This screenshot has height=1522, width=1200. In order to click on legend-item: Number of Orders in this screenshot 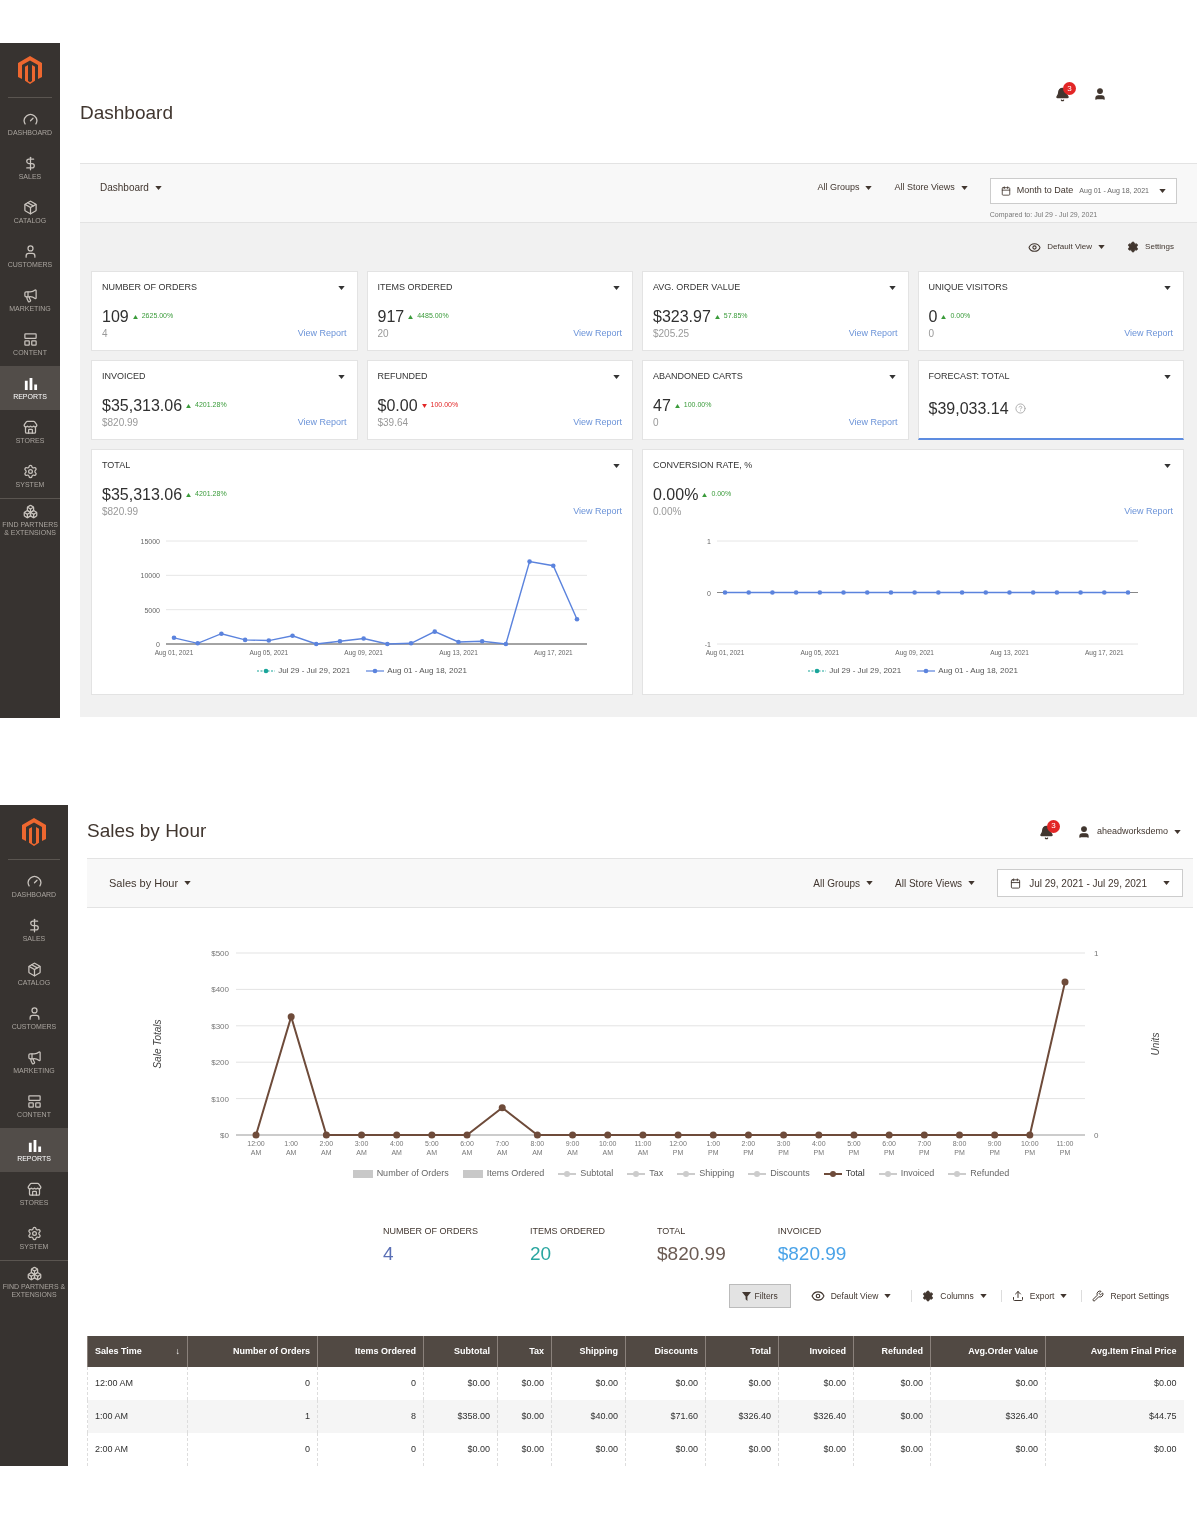, I will do `click(400, 1174)`.